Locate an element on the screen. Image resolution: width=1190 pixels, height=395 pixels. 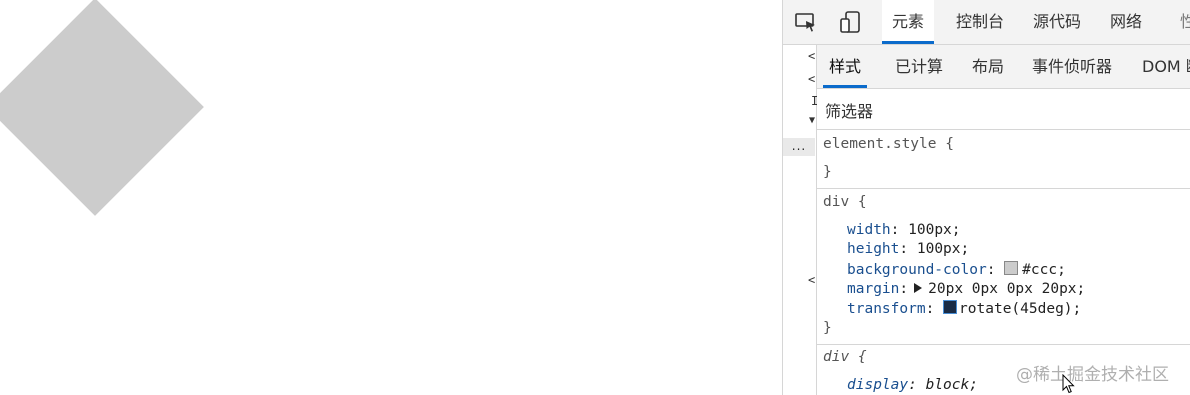
declaration-margin: margin: 20px 0px 0px 20px; is located at coordinates (966, 289).